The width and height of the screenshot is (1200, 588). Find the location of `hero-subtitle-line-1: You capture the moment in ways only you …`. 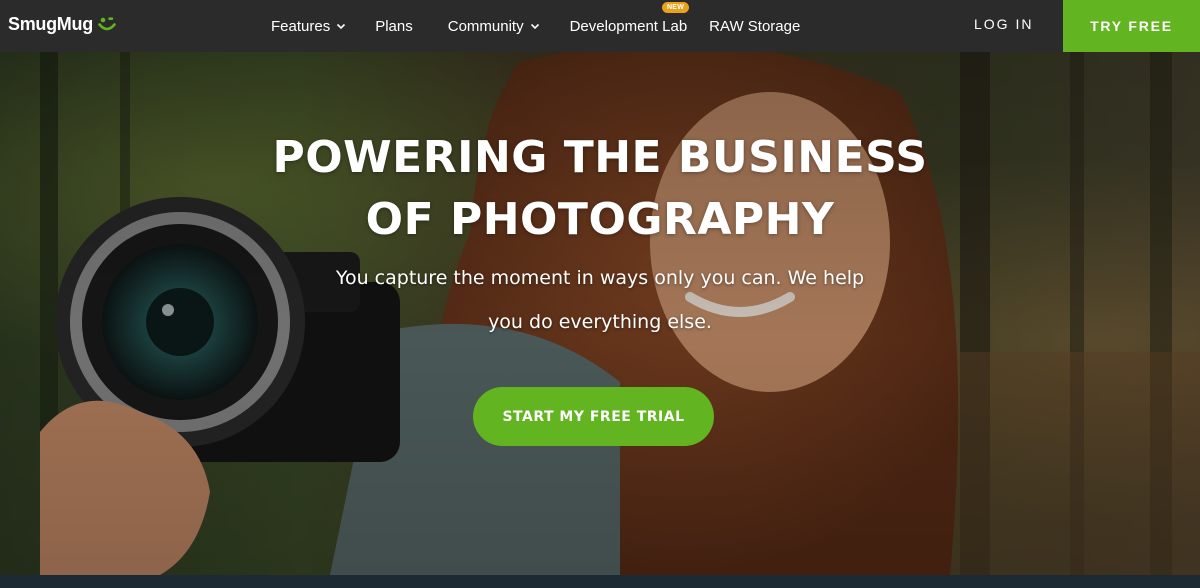

hero-subtitle-line-1: You capture the moment in ways only you … is located at coordinates (600, 278).